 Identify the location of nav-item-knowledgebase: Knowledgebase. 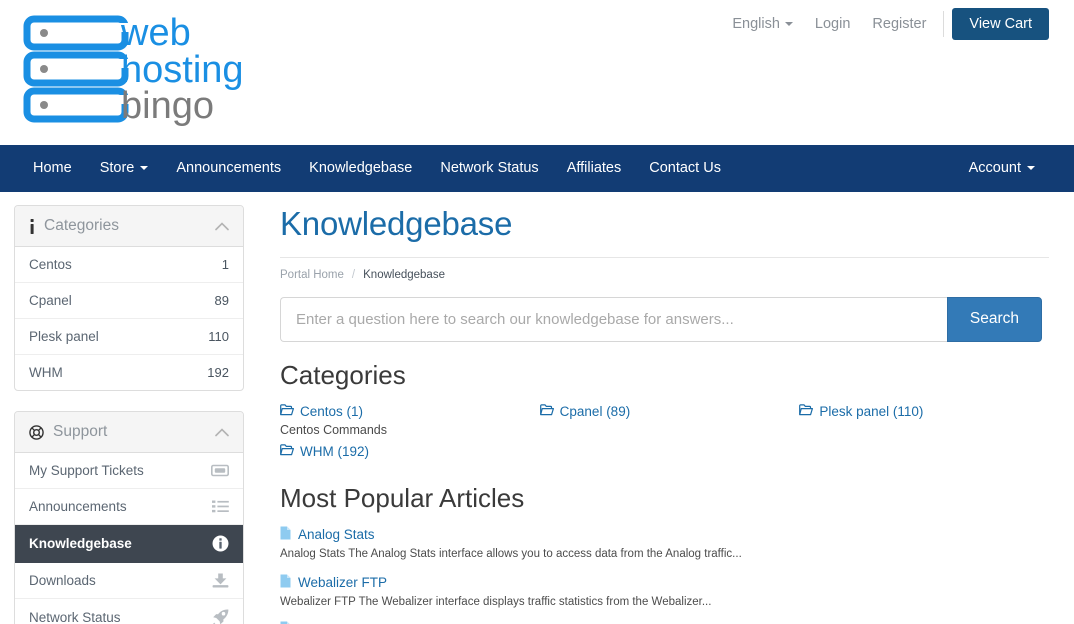
(360, 168).